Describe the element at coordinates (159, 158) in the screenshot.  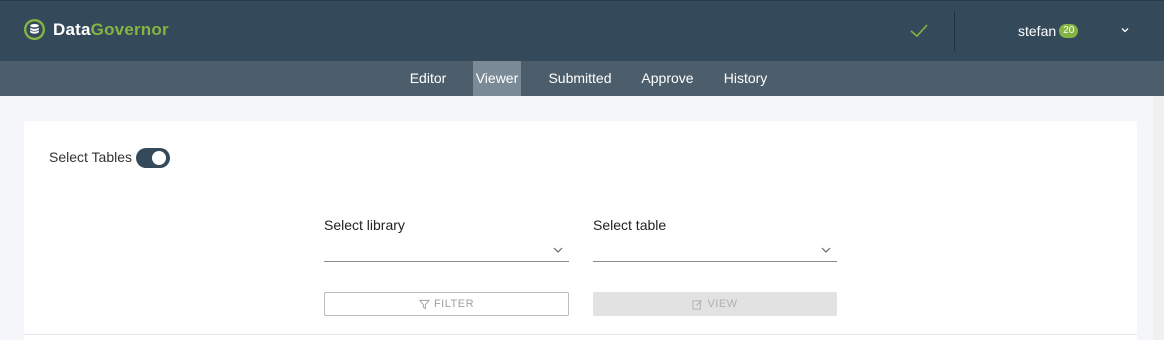
I see `toggle-knob` at that location.